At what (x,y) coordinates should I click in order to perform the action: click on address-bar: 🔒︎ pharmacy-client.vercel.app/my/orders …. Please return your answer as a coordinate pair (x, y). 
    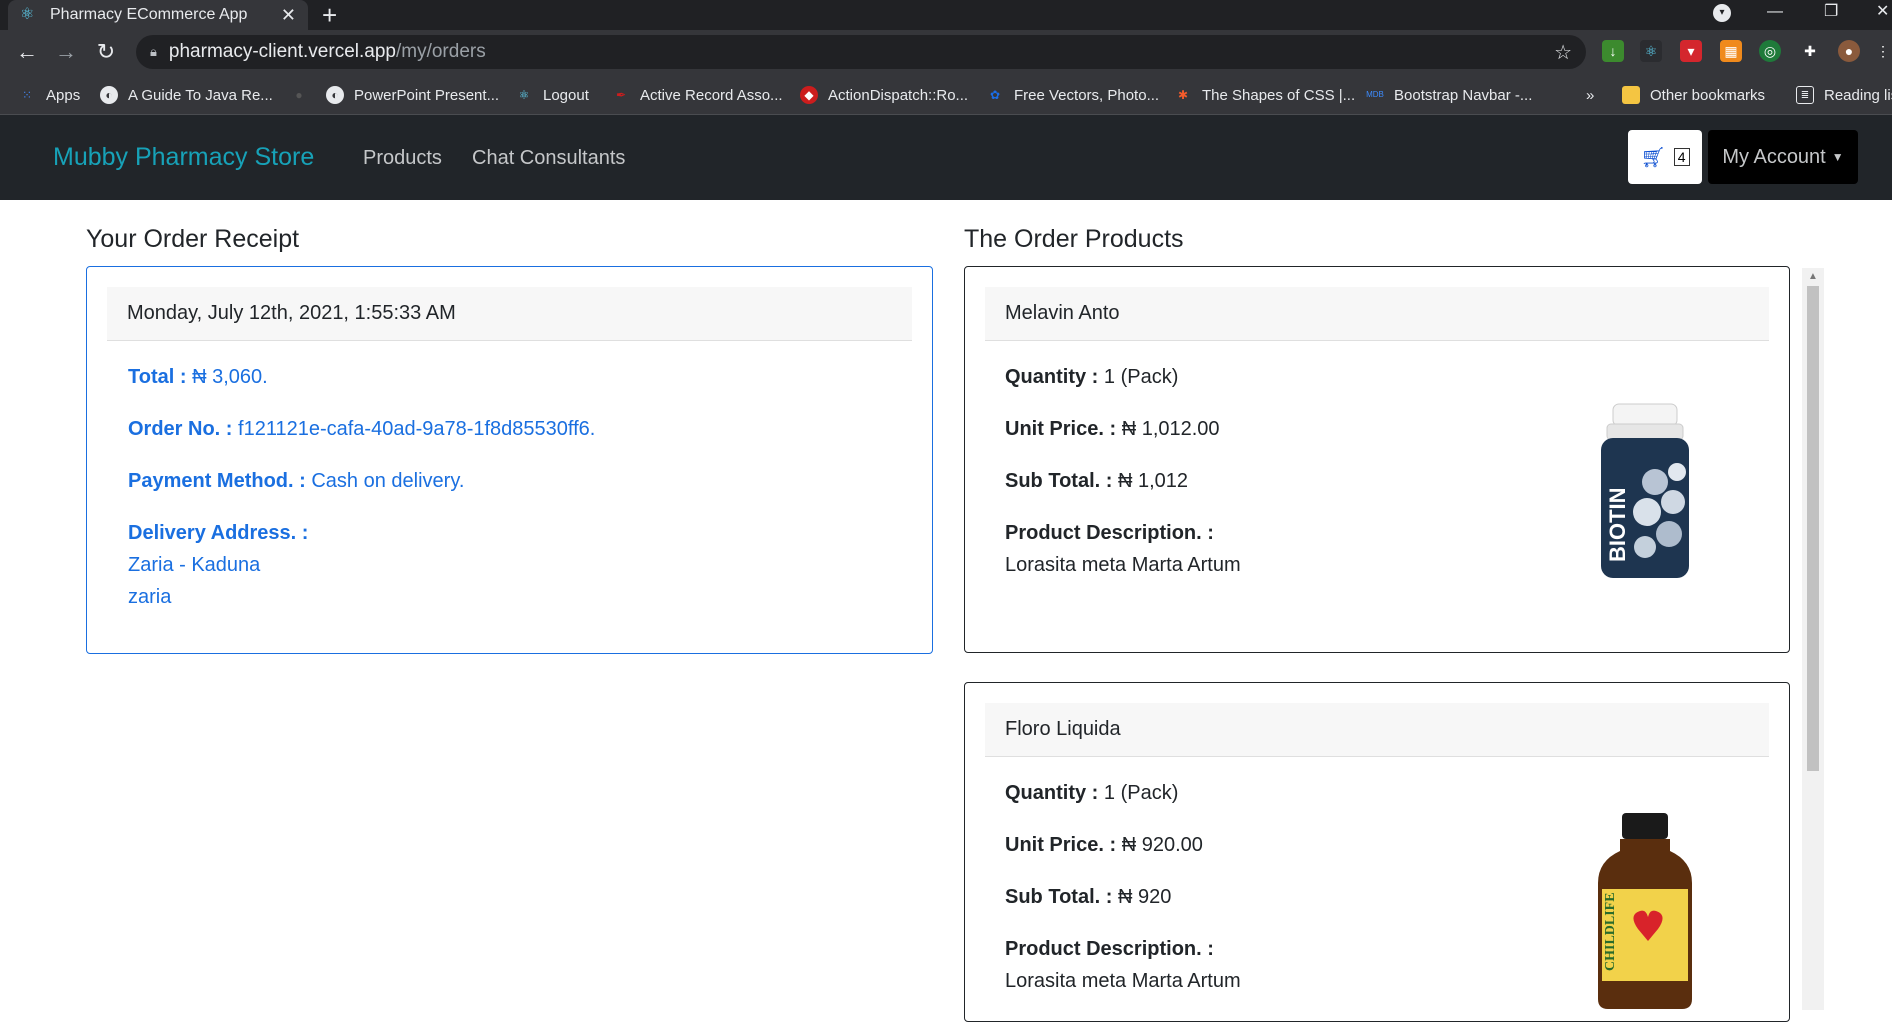
    Looking at the image, I should click on (861, 52).